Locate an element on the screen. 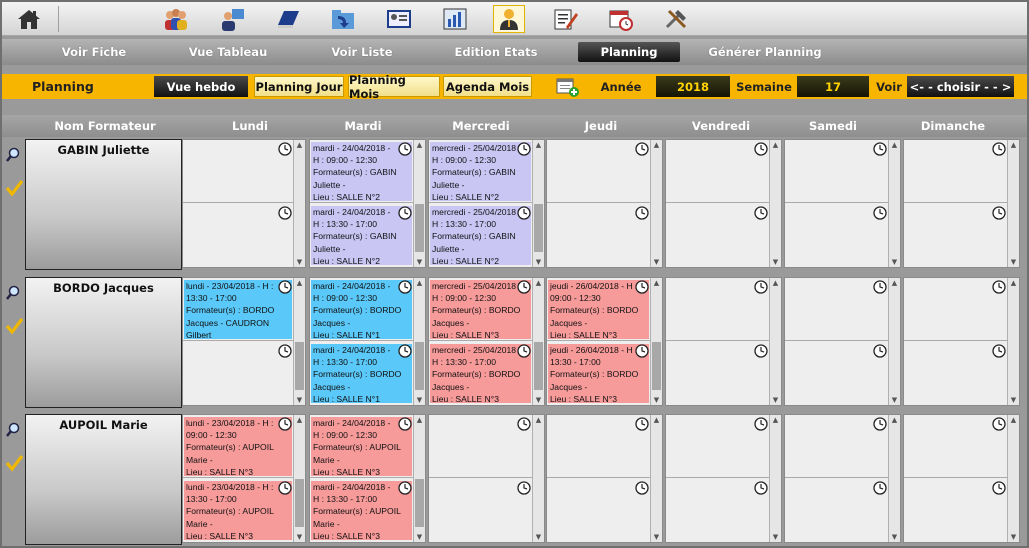  tab-edition-etats: Edition Etats is located at coordinates (496, 52).